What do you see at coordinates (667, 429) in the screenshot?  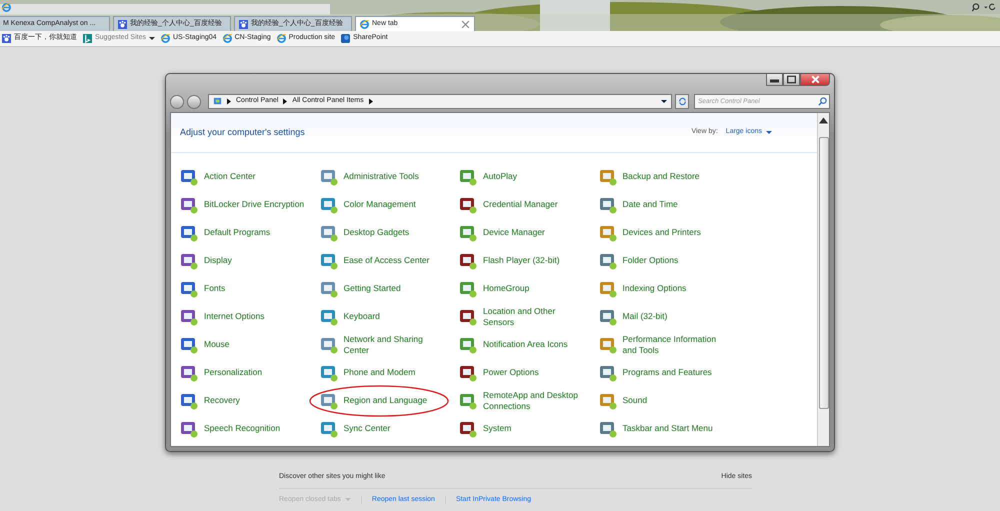 I see `applet-link: Taskbar and Start Menu` at bounding box center [667, 429].